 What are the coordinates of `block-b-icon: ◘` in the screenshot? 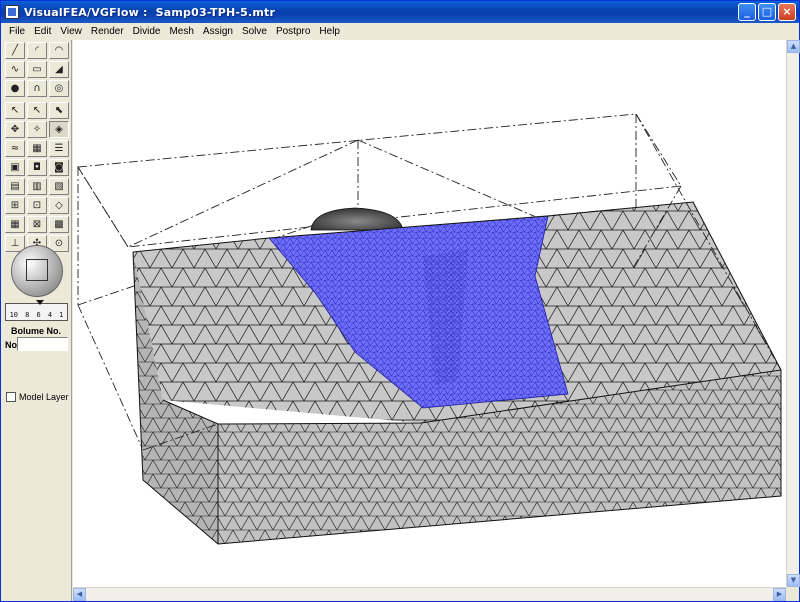 It's located at (37, 167).